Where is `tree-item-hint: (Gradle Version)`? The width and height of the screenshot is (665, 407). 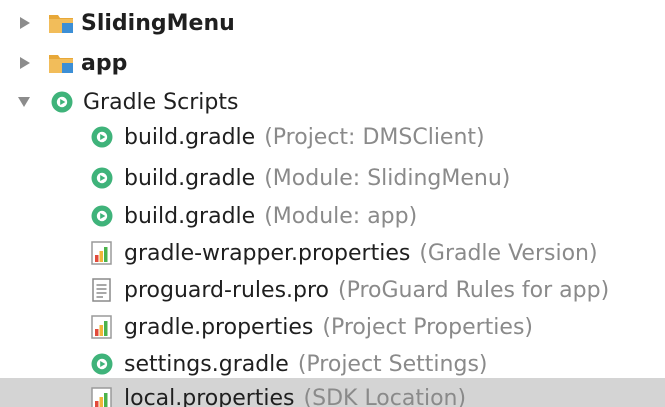 tree-item-hint: (Gradle Version) is located at coordinates (508, 253).